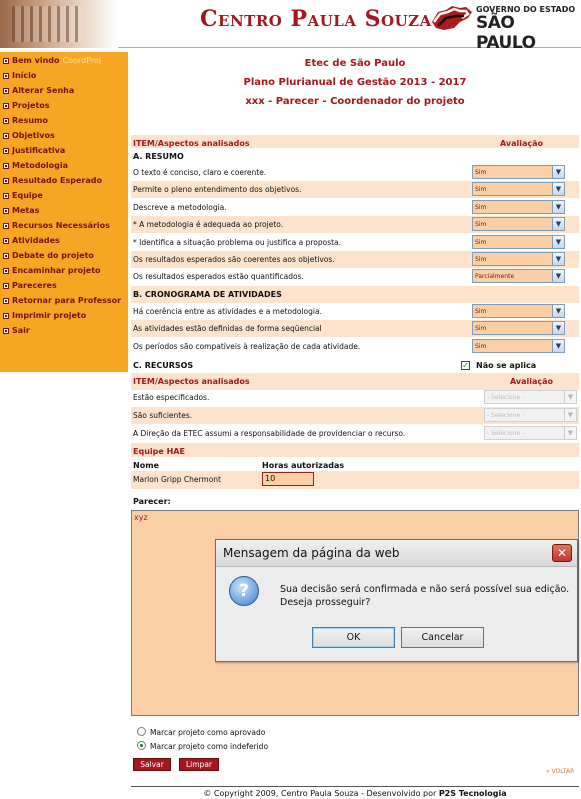 Image resolution: width=581 pixels, height=799 pixels. I want to click on section-c-label: C. RECURSOS, so click(163, 365).